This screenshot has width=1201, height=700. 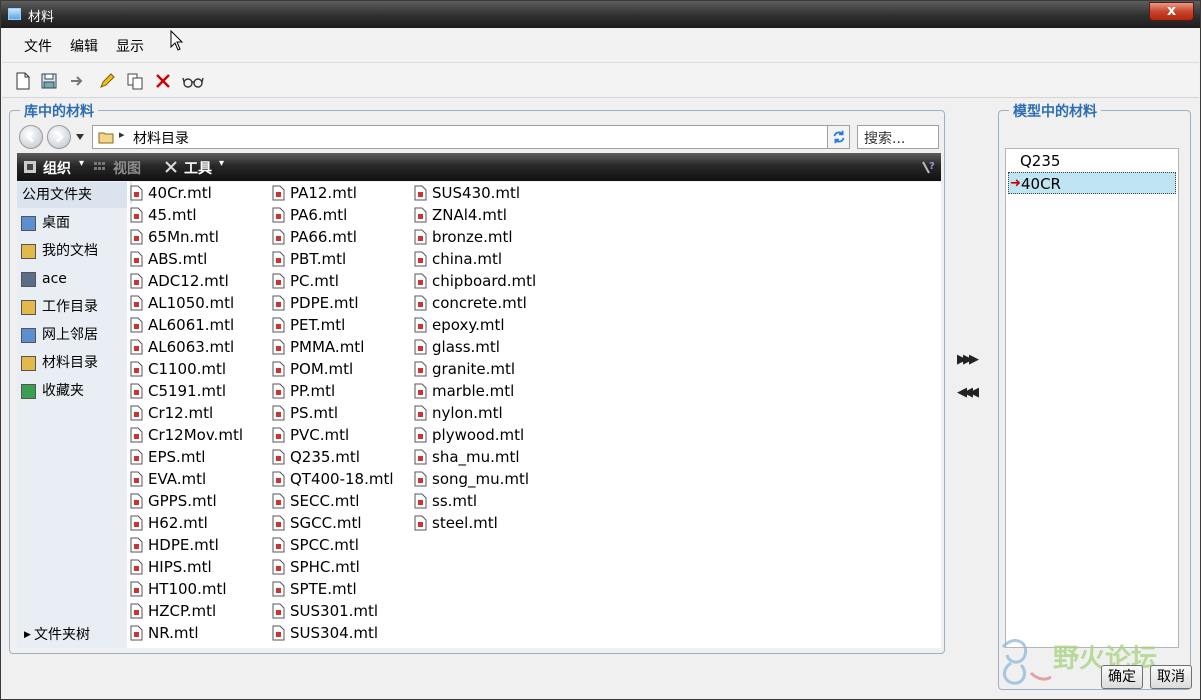 What do you see at coordinates (478, 435) in the screenshot?
I see `file-name: plywood.mtl` at bounding box center [478, 435].